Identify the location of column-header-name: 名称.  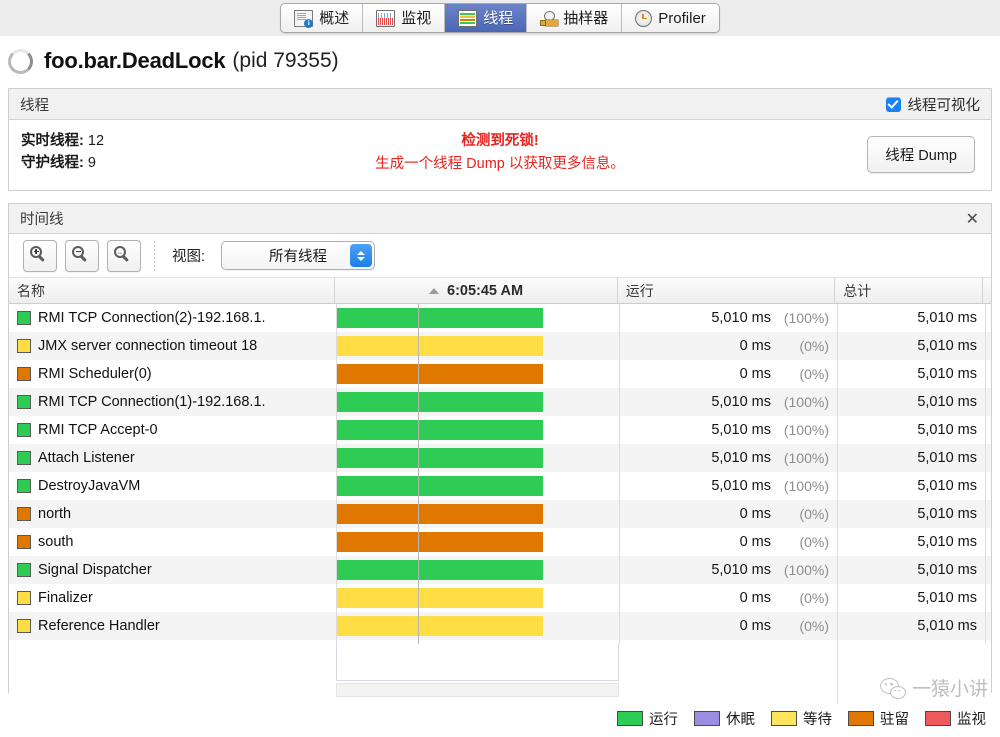
(172, 290).